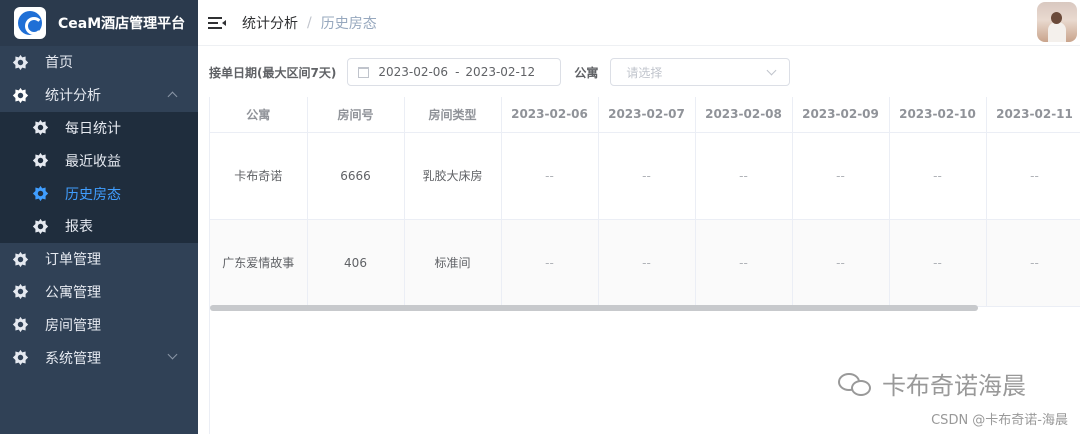 This screenshot has height=434, width=1080. What do you see at coordinates (938, 115) in the screenshot?
I see `column-header: 2023-02-10` at bounding box center [938, 115].